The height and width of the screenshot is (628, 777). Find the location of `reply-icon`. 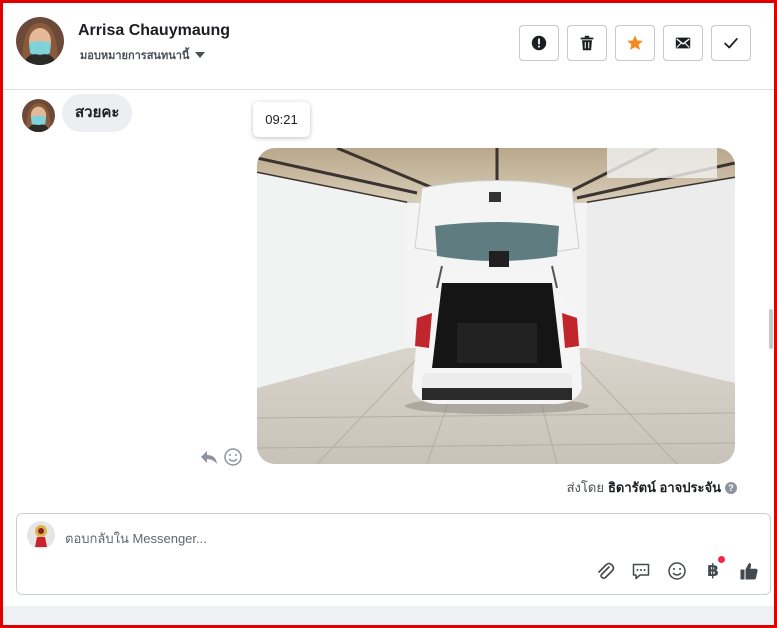

reply-icon is located at coordinates (209, 457).